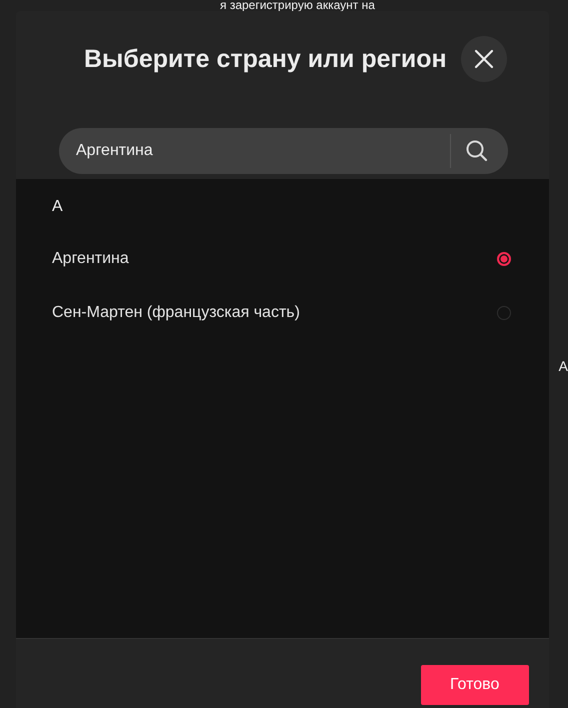  What do you see at coordinates (474, 685) in the screenshot?
I see `done-button: Готово` at bounding box center [474, 685].